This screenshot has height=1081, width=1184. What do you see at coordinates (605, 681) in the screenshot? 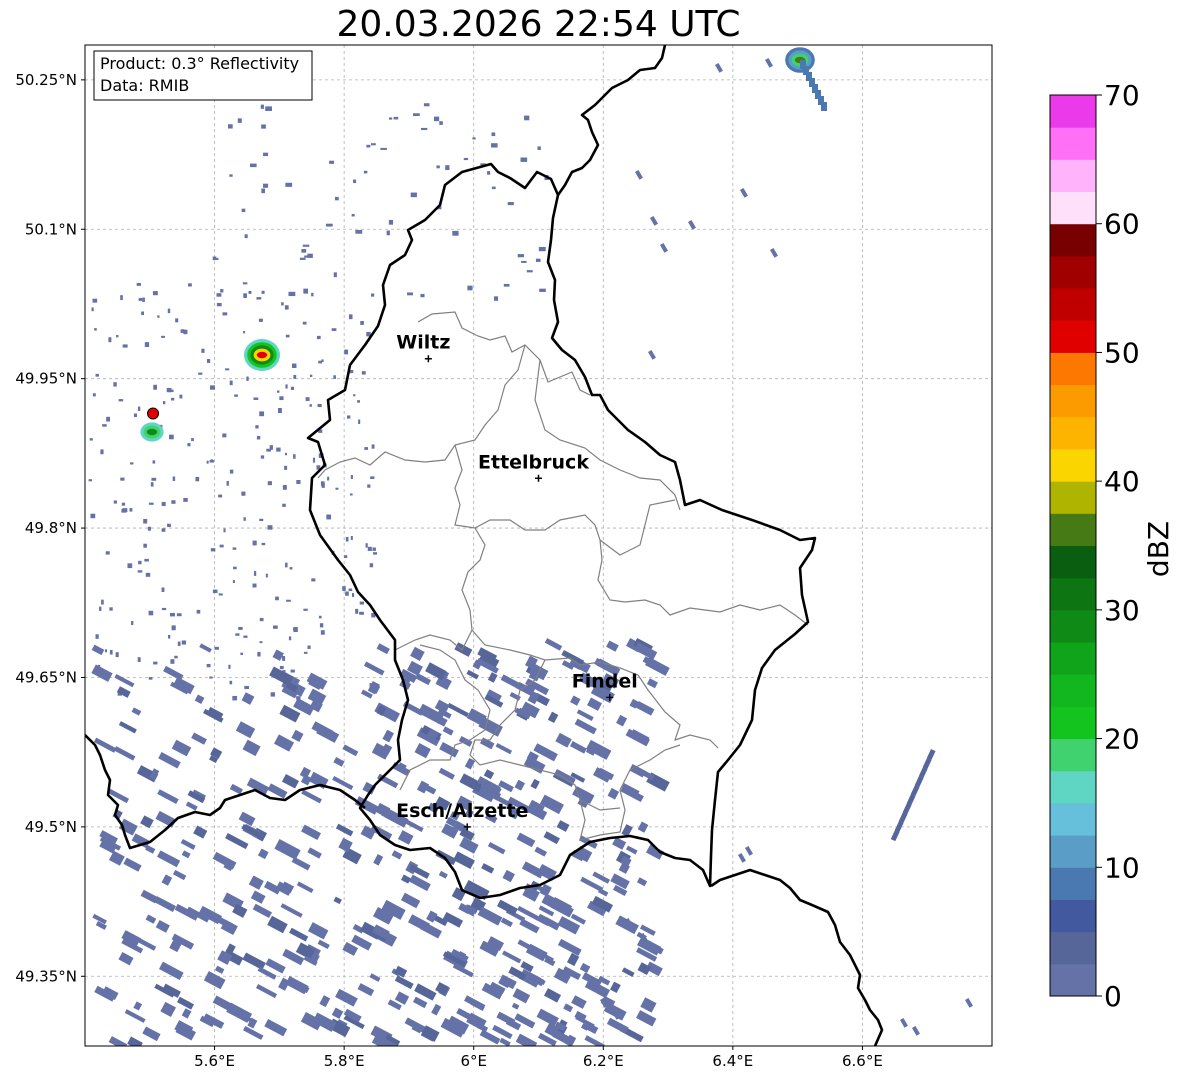
I see `city-label: Findel` at bounding box center [605, 681].